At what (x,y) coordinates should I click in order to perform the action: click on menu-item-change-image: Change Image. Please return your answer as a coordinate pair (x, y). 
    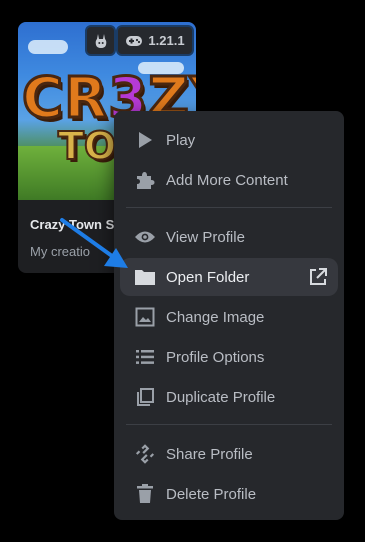
    Looking at the image, I should click on (229, 317).